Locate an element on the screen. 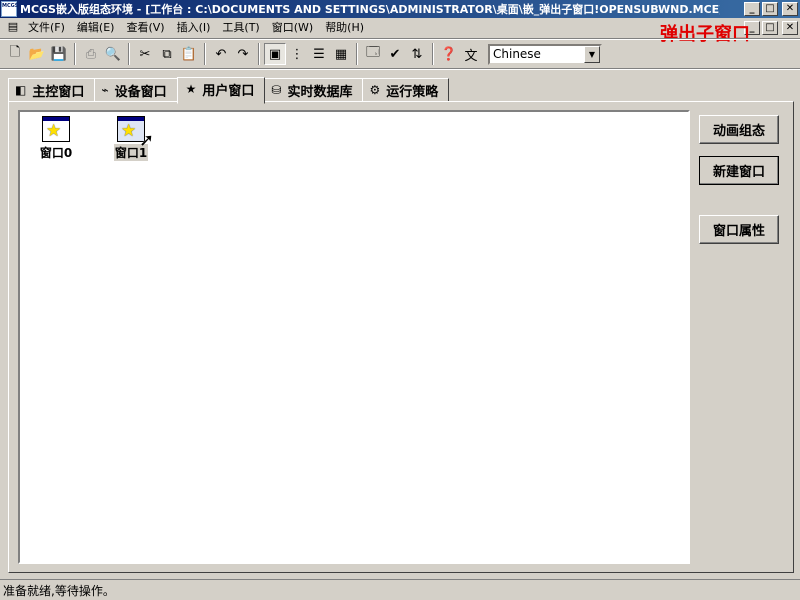 This screenshot has width=800, height=600. menu-window: 窗口(W) is located at coordinates (292, 28).